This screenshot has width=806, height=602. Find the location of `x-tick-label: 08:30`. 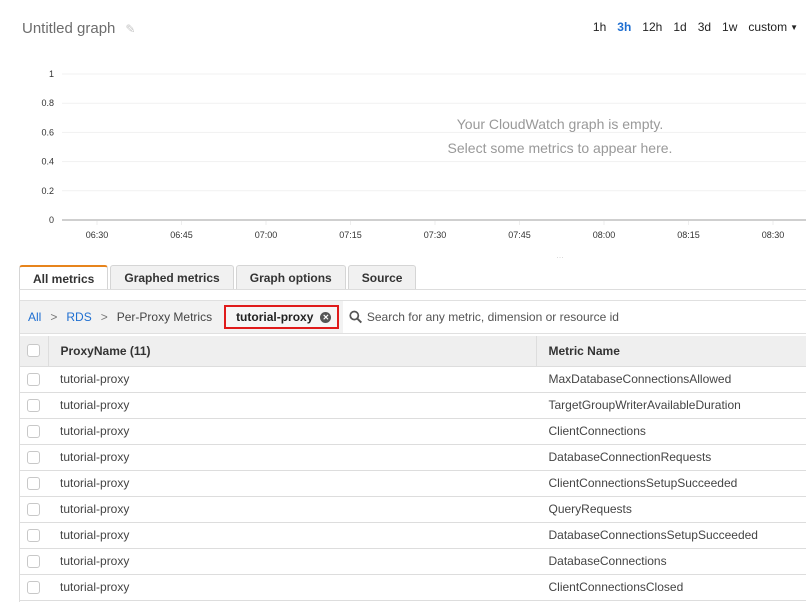

x-tick-label: 08:30 is located at coordinates (773, 235).